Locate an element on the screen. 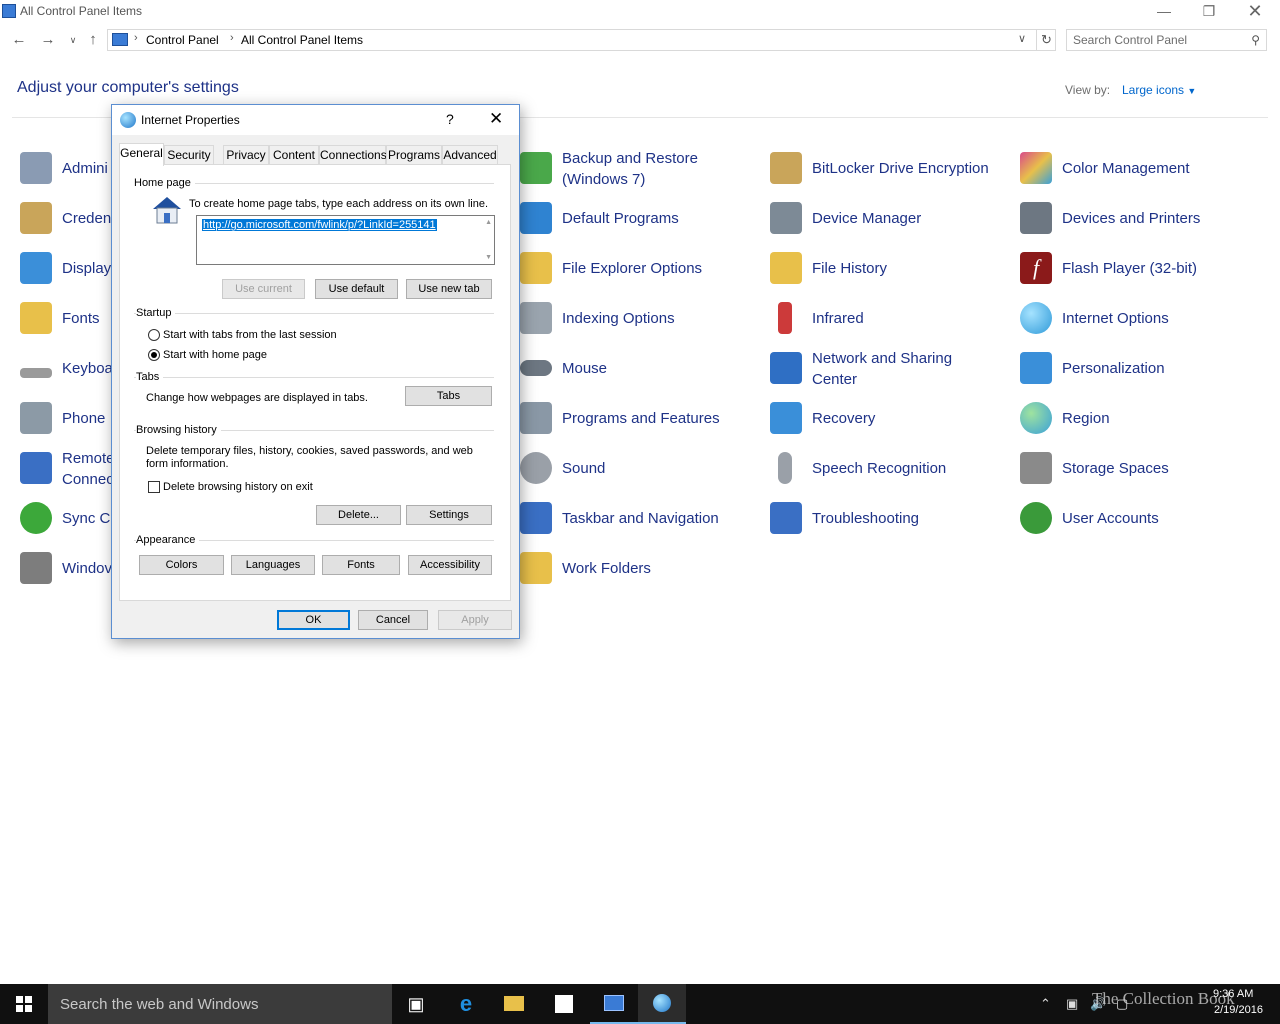 The image size is (1280, 1024). cp-item-label: User Accounts is located at coordinates (1110, 518).